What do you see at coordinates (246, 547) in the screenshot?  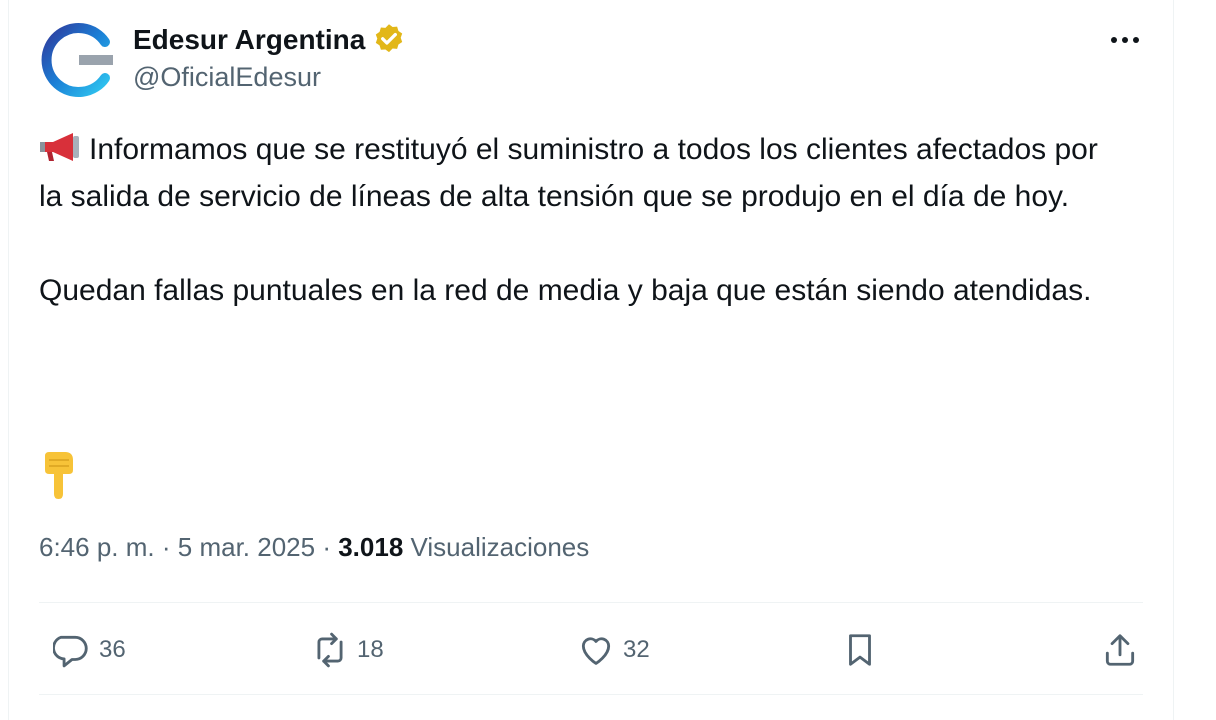 I see `tweet-date: 5 mar. 2025` at bounding box center [246, 547].